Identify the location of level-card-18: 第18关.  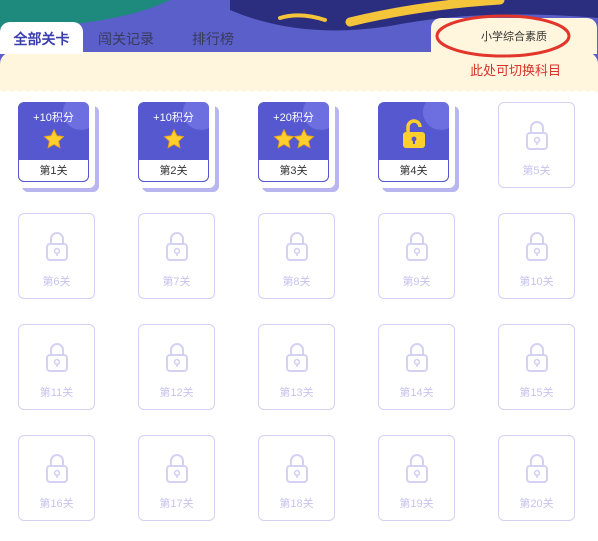
(296, 478).